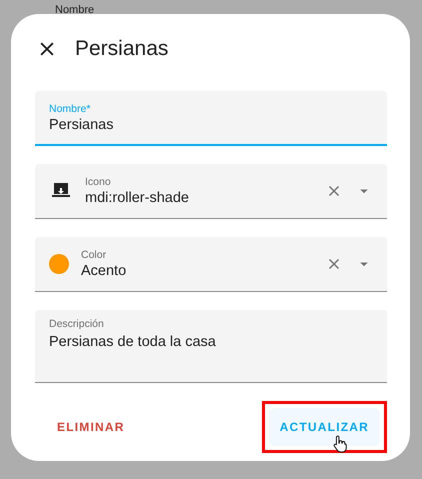 The image size is (422, 479). I want to click on field-value: Persianas de toda la casa, so click(132, 342).